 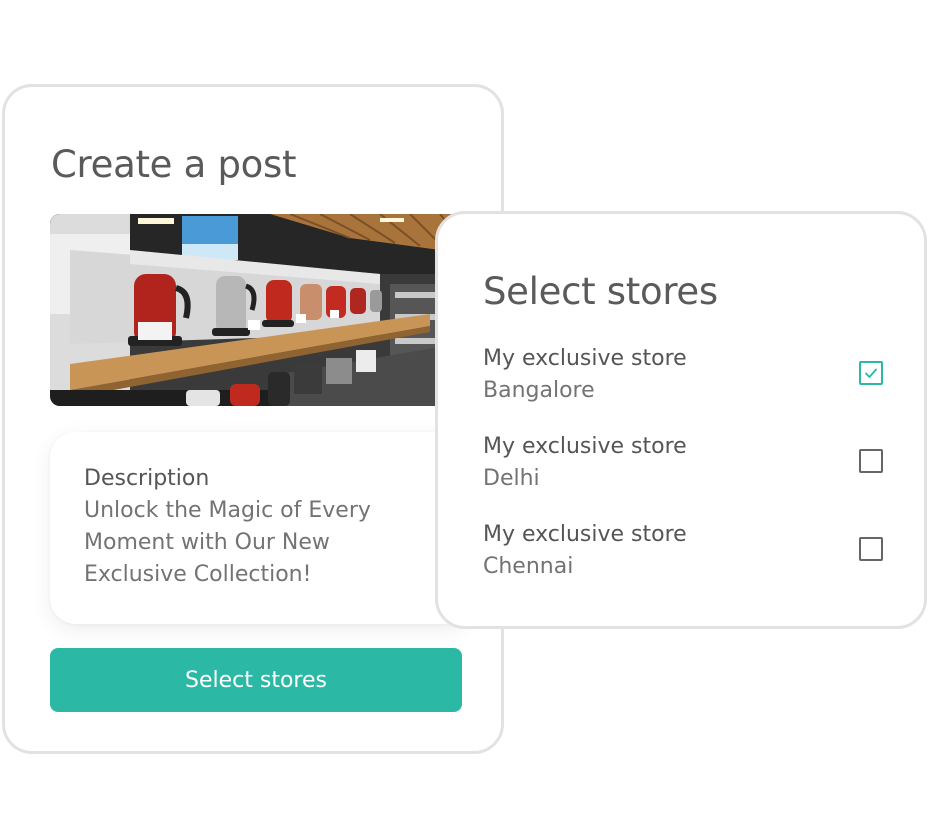 I want to click on description-label: Description, so click(x=147, y=478).